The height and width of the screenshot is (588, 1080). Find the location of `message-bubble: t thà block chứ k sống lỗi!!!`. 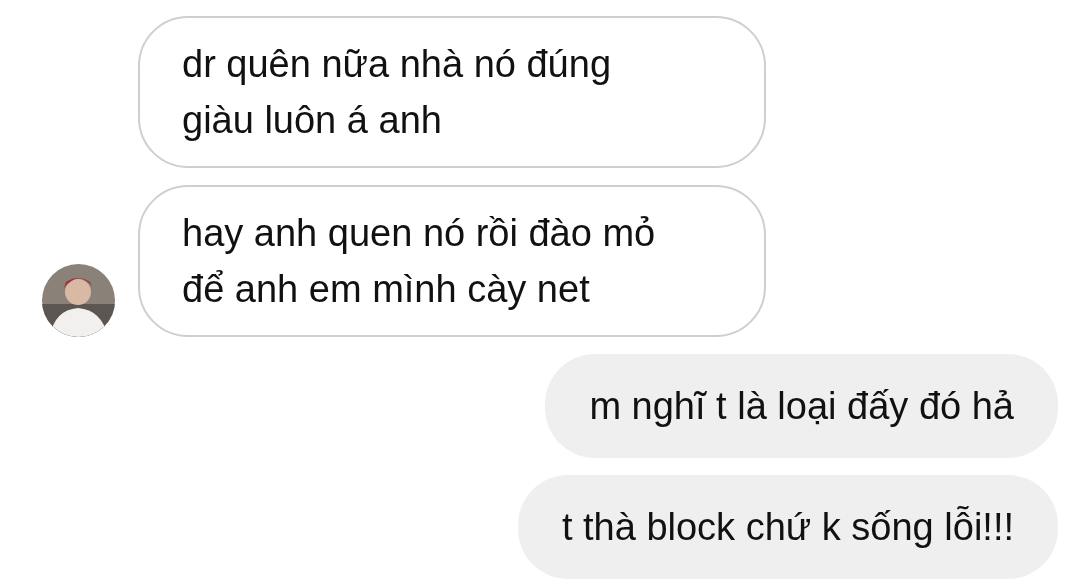

message-bubble: t thà block chứ k sống lỗi!!! is located at coordinates (787, 527).